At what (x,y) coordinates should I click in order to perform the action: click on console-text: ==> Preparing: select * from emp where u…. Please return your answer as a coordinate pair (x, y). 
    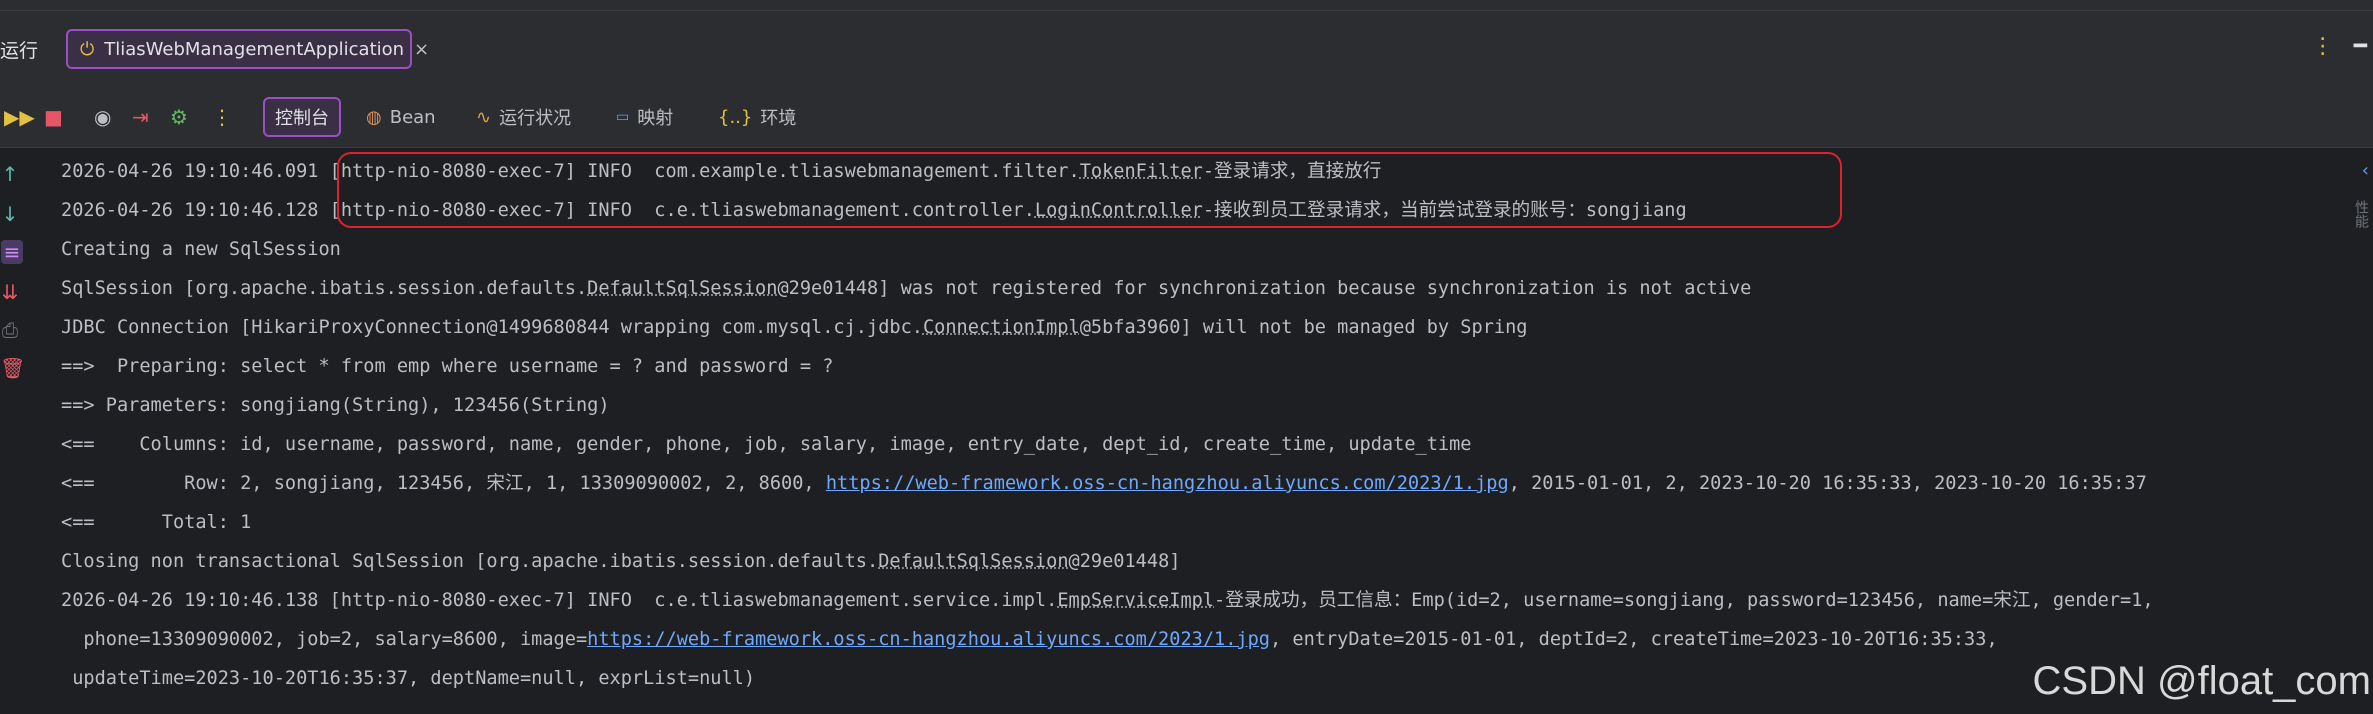
    Looking at the image, I should click on (447, 366).